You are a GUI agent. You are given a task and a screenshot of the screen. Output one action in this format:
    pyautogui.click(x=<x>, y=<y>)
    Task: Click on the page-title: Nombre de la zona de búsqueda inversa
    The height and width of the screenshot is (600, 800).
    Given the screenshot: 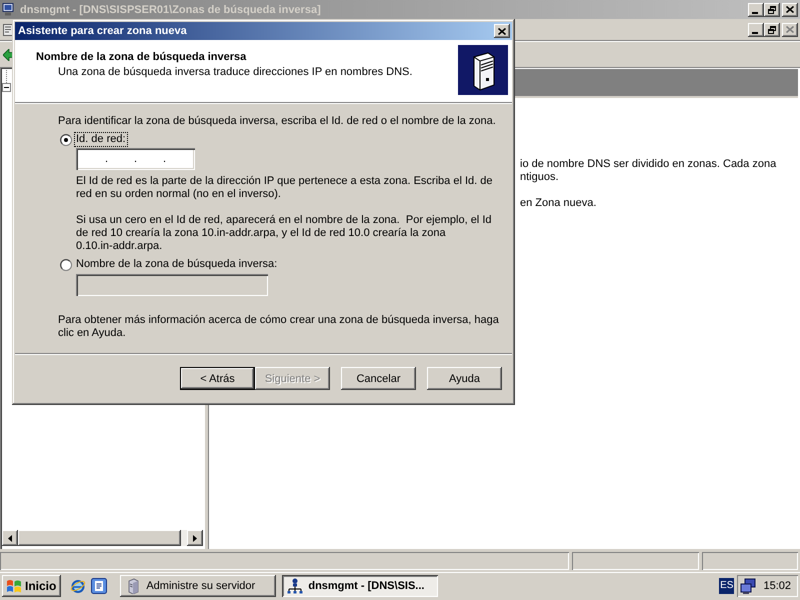 What is the action you would take?
    pyautogui.click(x=141, y=57)
    